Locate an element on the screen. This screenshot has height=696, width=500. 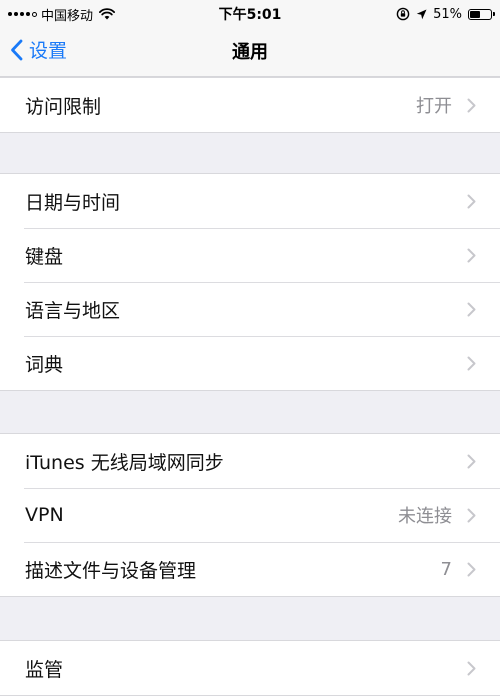
cell-label: 键盘 is located at coordinates (44, 256).